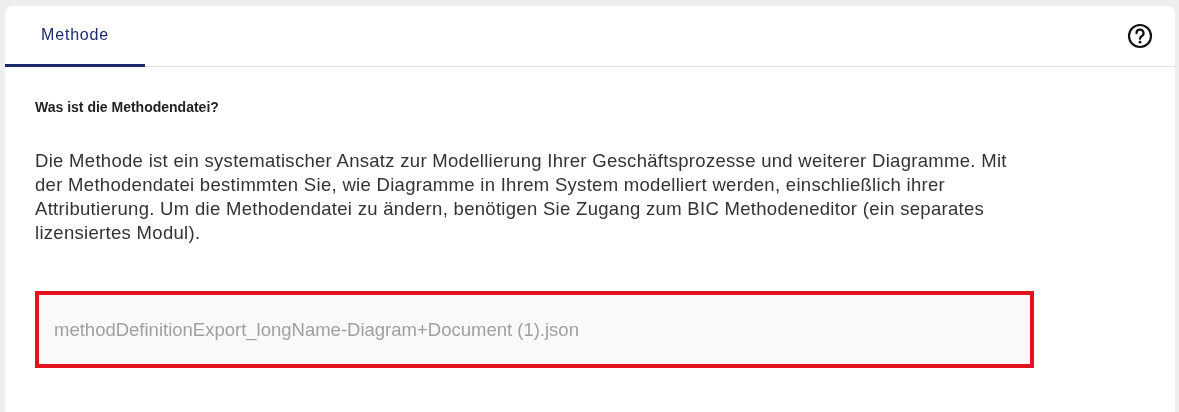 This screenshot has width=1179, height=412. I want to click on help-icon, so click(1140, 36).